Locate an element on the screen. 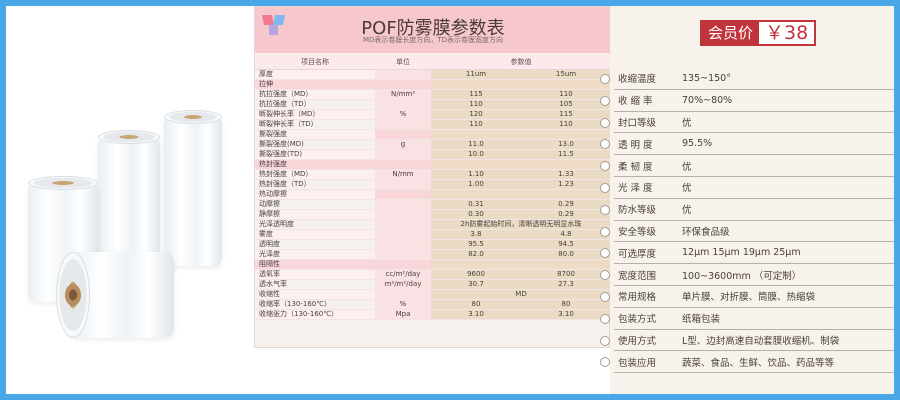  table-cell: 透明度 is located at coordinates (315, 244).